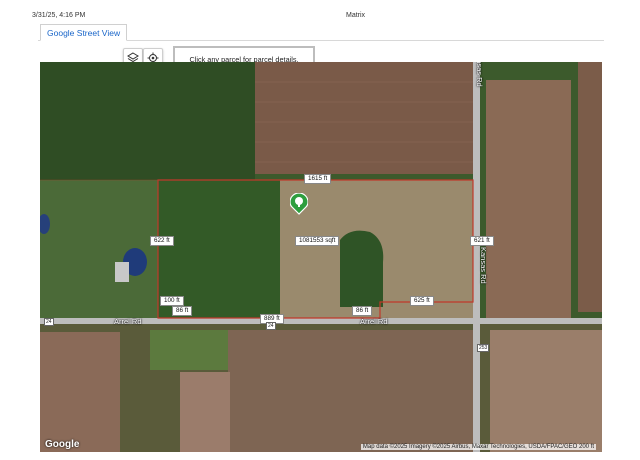 This screenshot has height=460, width=640. Describe the element at coordinates (321, 32) in the screenshot. I see `tab-bar: Google Street View` at that location.